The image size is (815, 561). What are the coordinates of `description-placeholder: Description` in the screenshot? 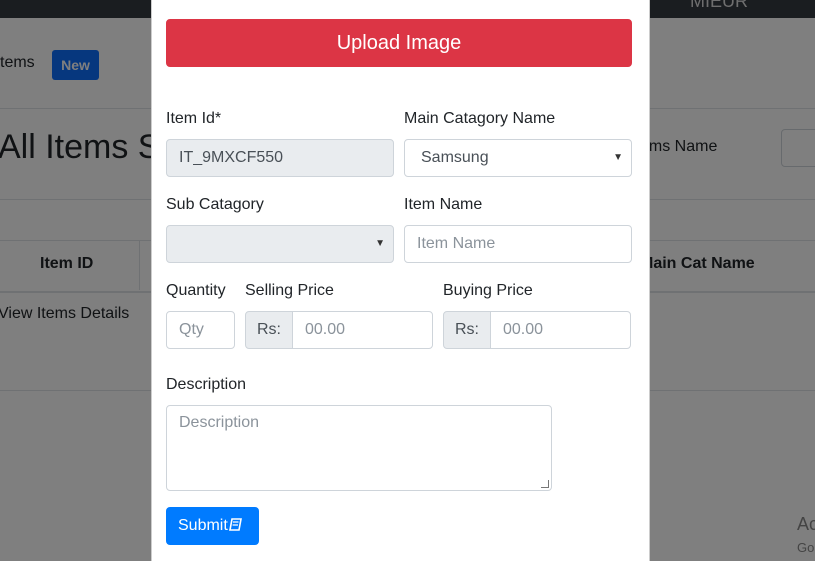 It's located at (219, 422).